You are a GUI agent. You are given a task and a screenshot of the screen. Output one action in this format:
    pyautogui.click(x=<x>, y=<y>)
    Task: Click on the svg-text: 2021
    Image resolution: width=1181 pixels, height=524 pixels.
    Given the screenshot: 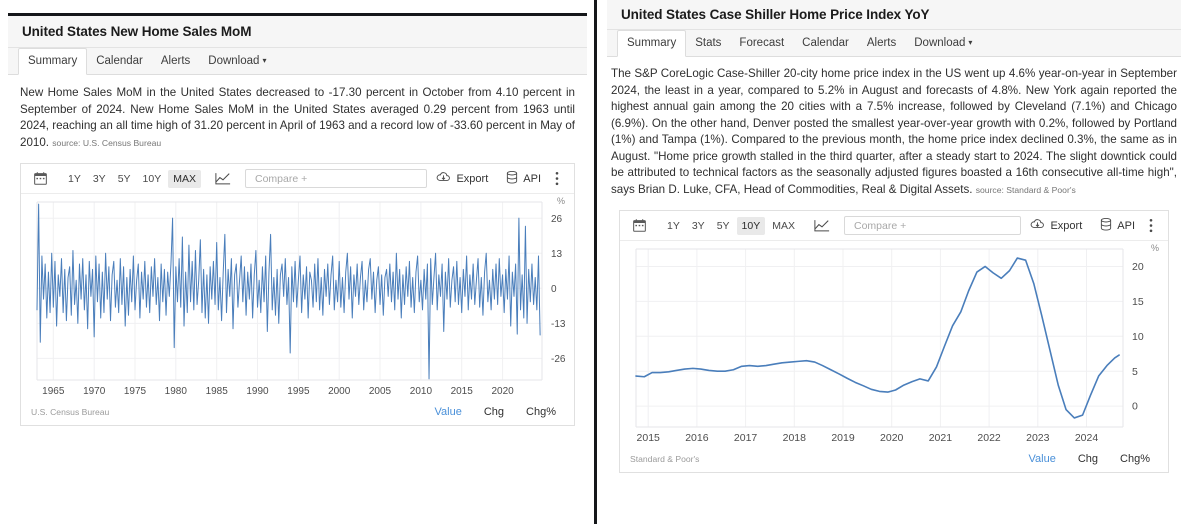 What is the action you would take?
    pyautogui.click(x=941, y=438)
    